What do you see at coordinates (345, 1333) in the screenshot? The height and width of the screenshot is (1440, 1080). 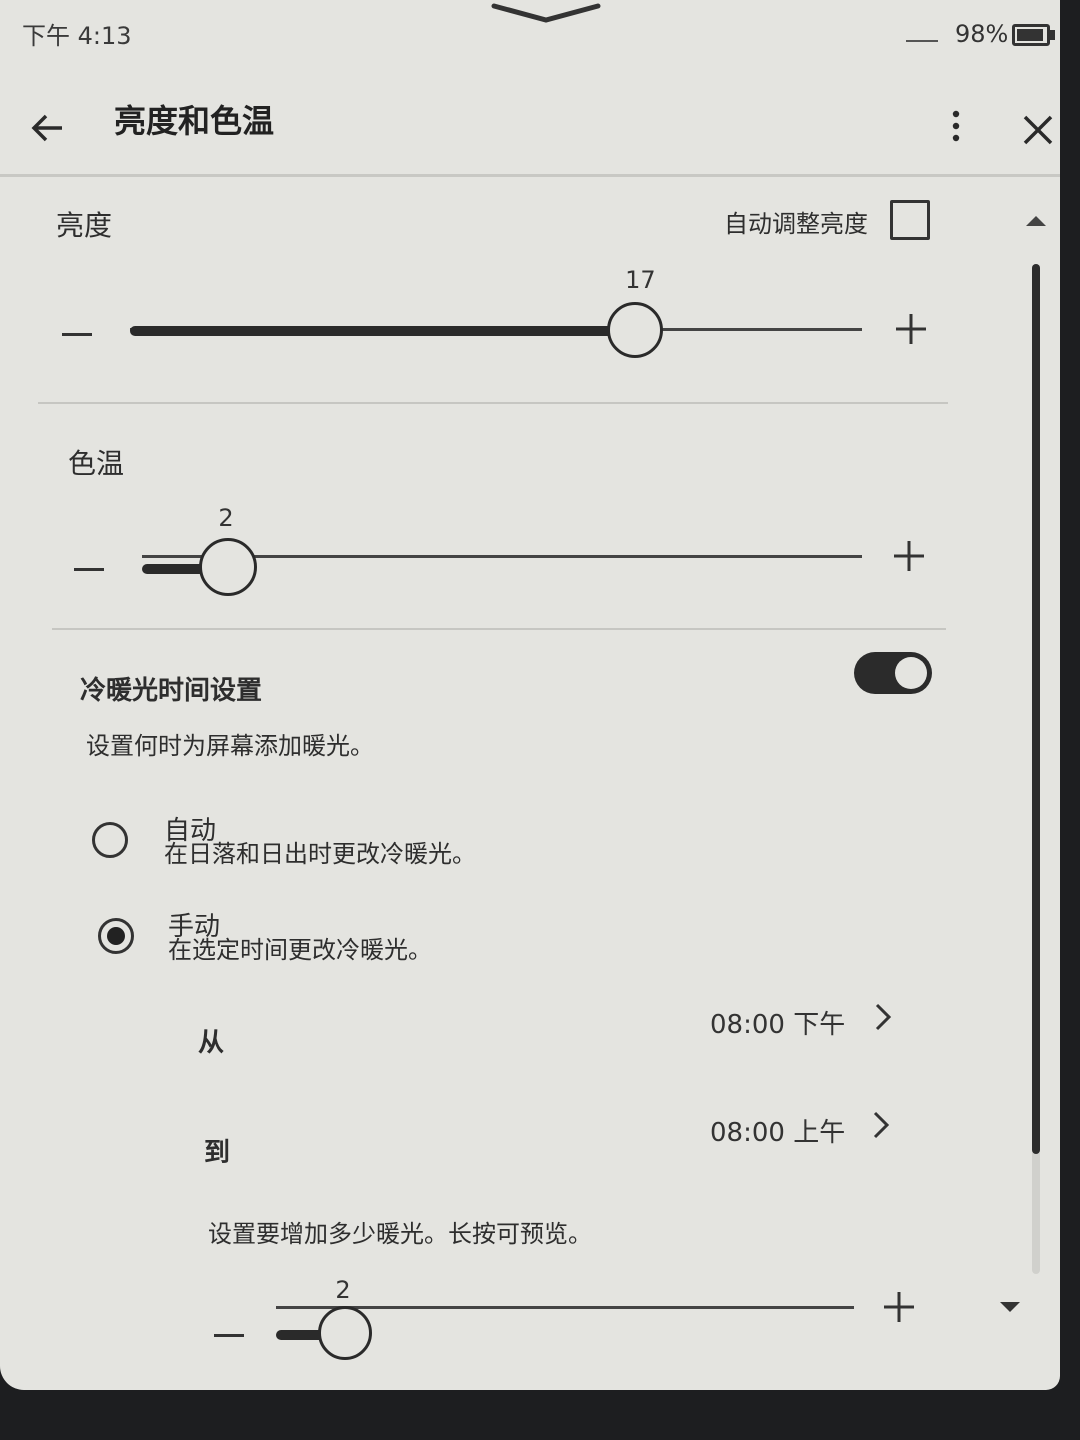 I see `warmth-slider-thumb` at bounding box center [345, 1333].